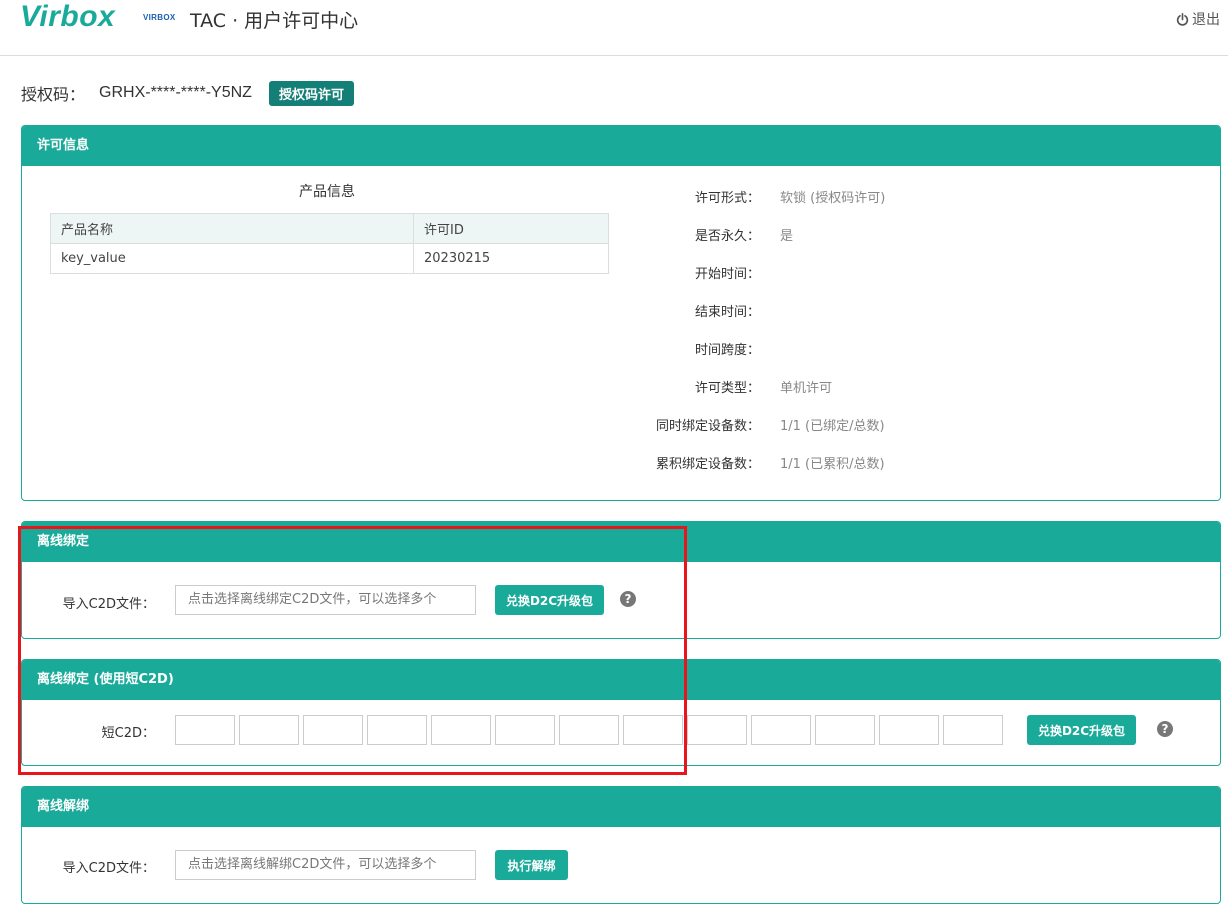 The height and width of the screenshot is (918, 1228). I want to click on product-info-title: 产品信息, so click(327, 192).